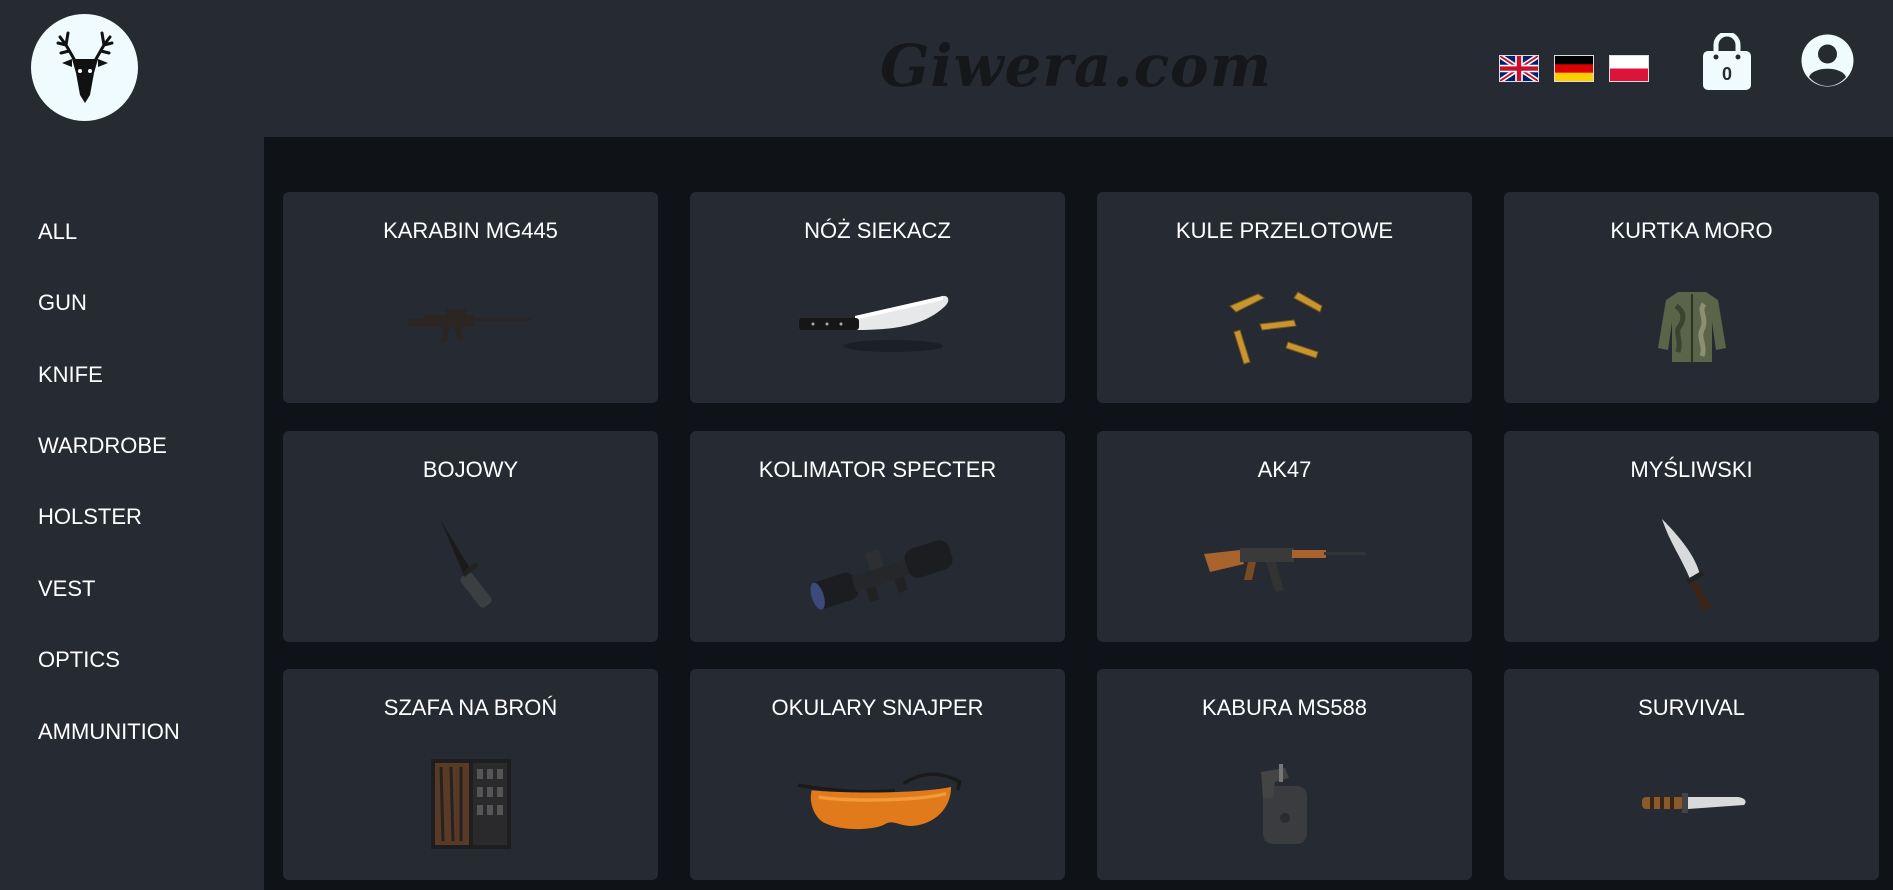  I want to click on sidebar-item-ammunition: AMMUNITION, so click(109, 732).